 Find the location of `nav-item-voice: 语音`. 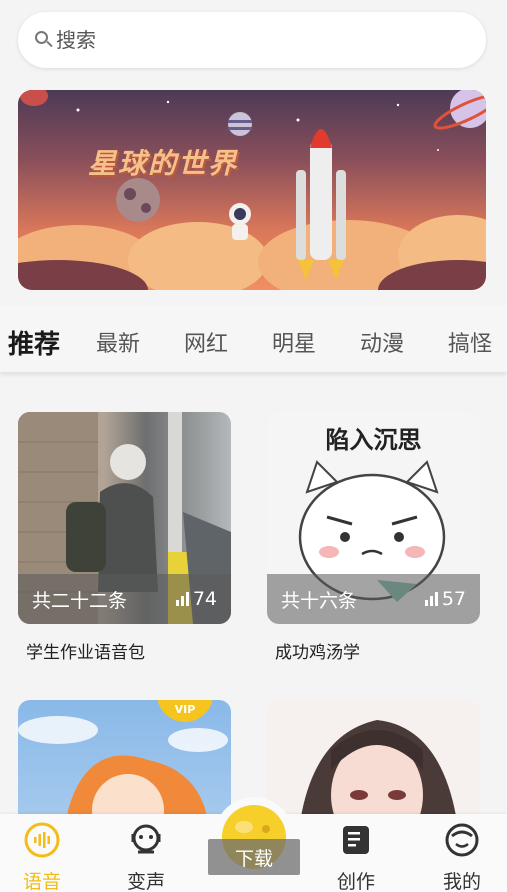

nav-item-voice: 语音 is located at coordinates (42, 857).